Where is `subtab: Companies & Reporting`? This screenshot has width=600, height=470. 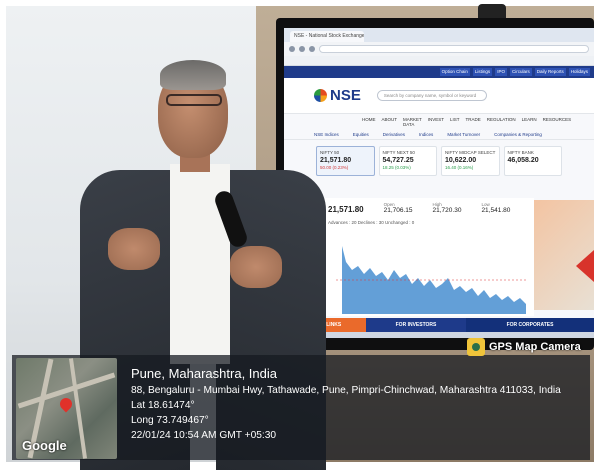
subtab: Companies & Reporting is located at coordinates (518, 134).